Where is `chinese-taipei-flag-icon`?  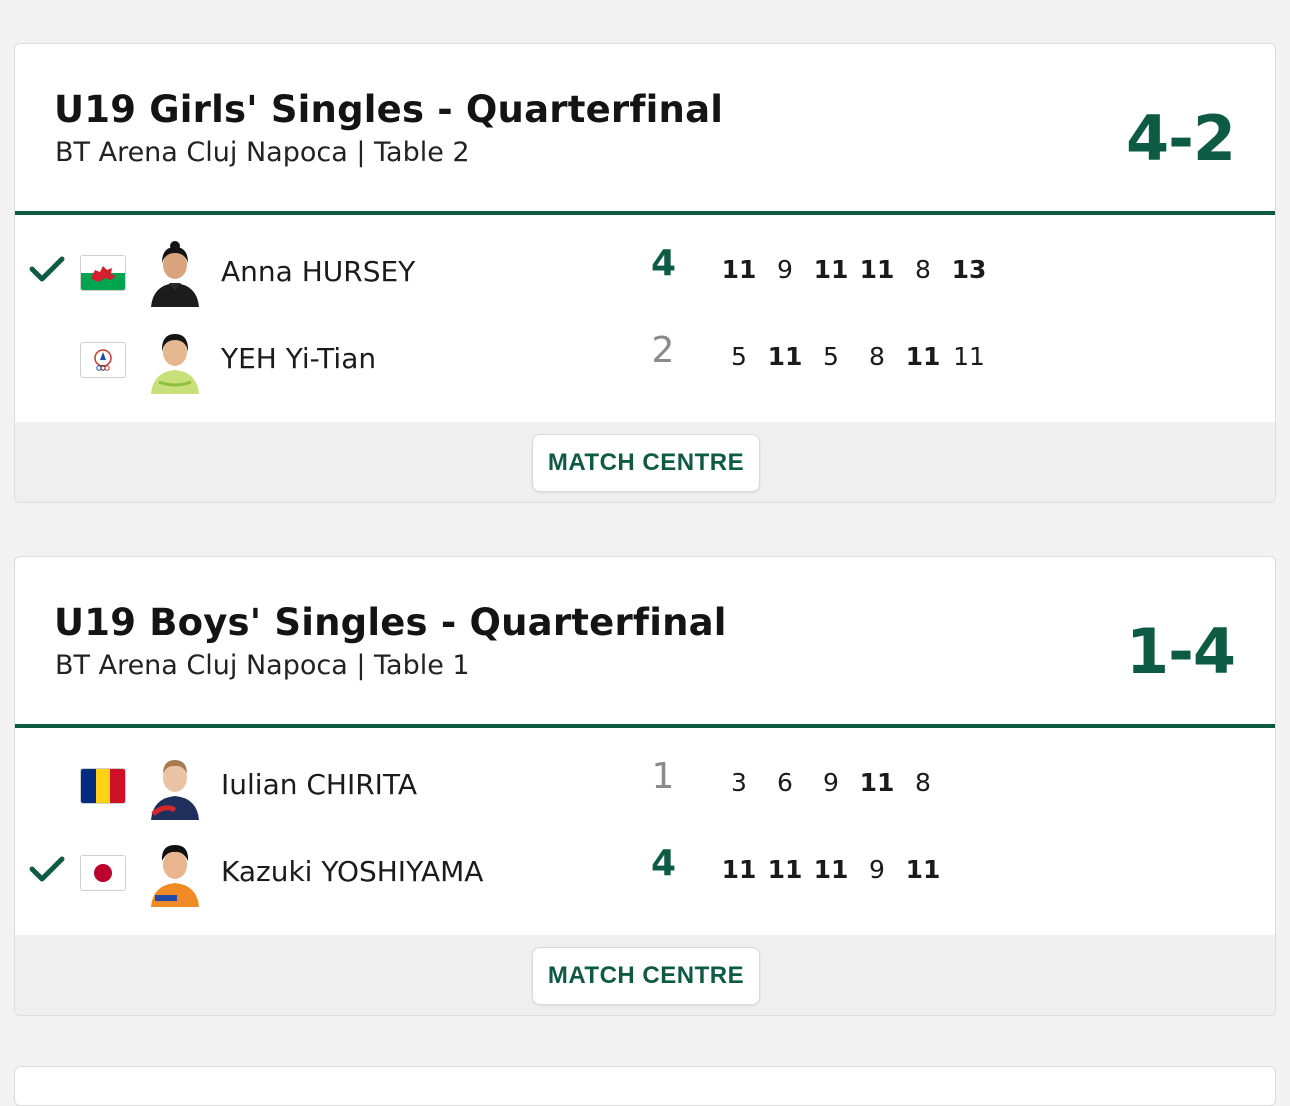 chinese-taipei-flag-icon is located at coordinates (103, 360).